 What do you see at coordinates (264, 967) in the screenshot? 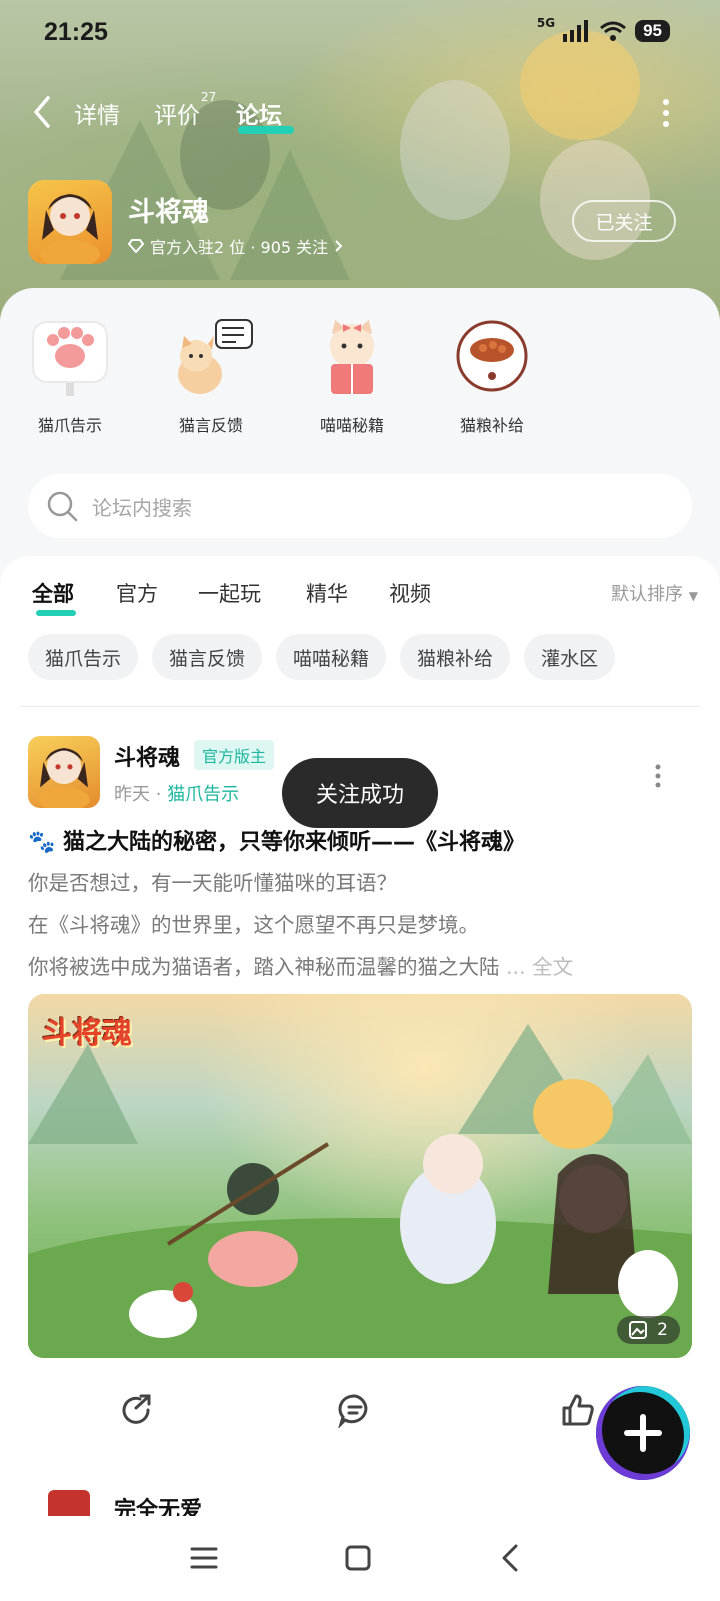
I see `post-body-text: 你将被选中成为猫语者，踏入神秘而温馨的猫之大陆` at bounding box center [264, 967].